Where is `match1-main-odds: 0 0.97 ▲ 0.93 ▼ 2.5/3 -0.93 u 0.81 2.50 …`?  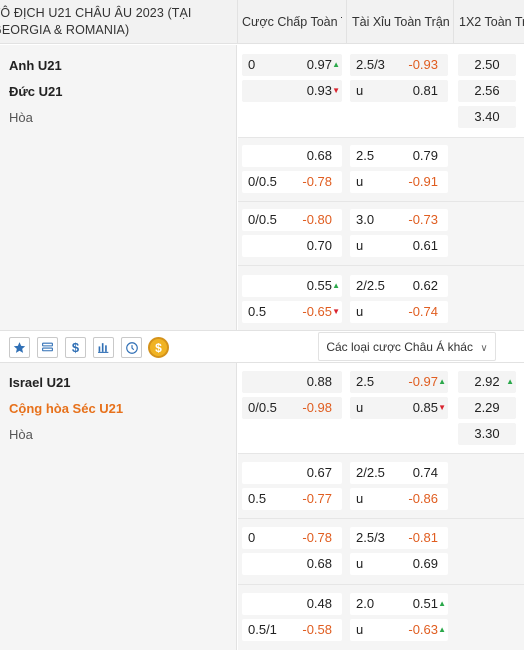 match1-main-odds: 0 0.97 ▲ 0.93 ▼ 2.5/3 -0.93 u 0.81 2.50 … is located at coordinates (381, 91).